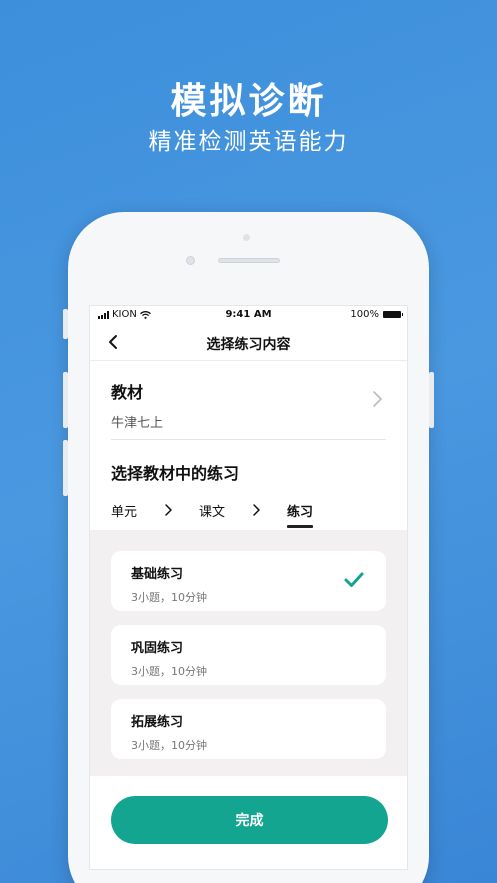 The height and width of the screenshot is (883, 497). I want to click on checkmark-icon, so click(354, 579).